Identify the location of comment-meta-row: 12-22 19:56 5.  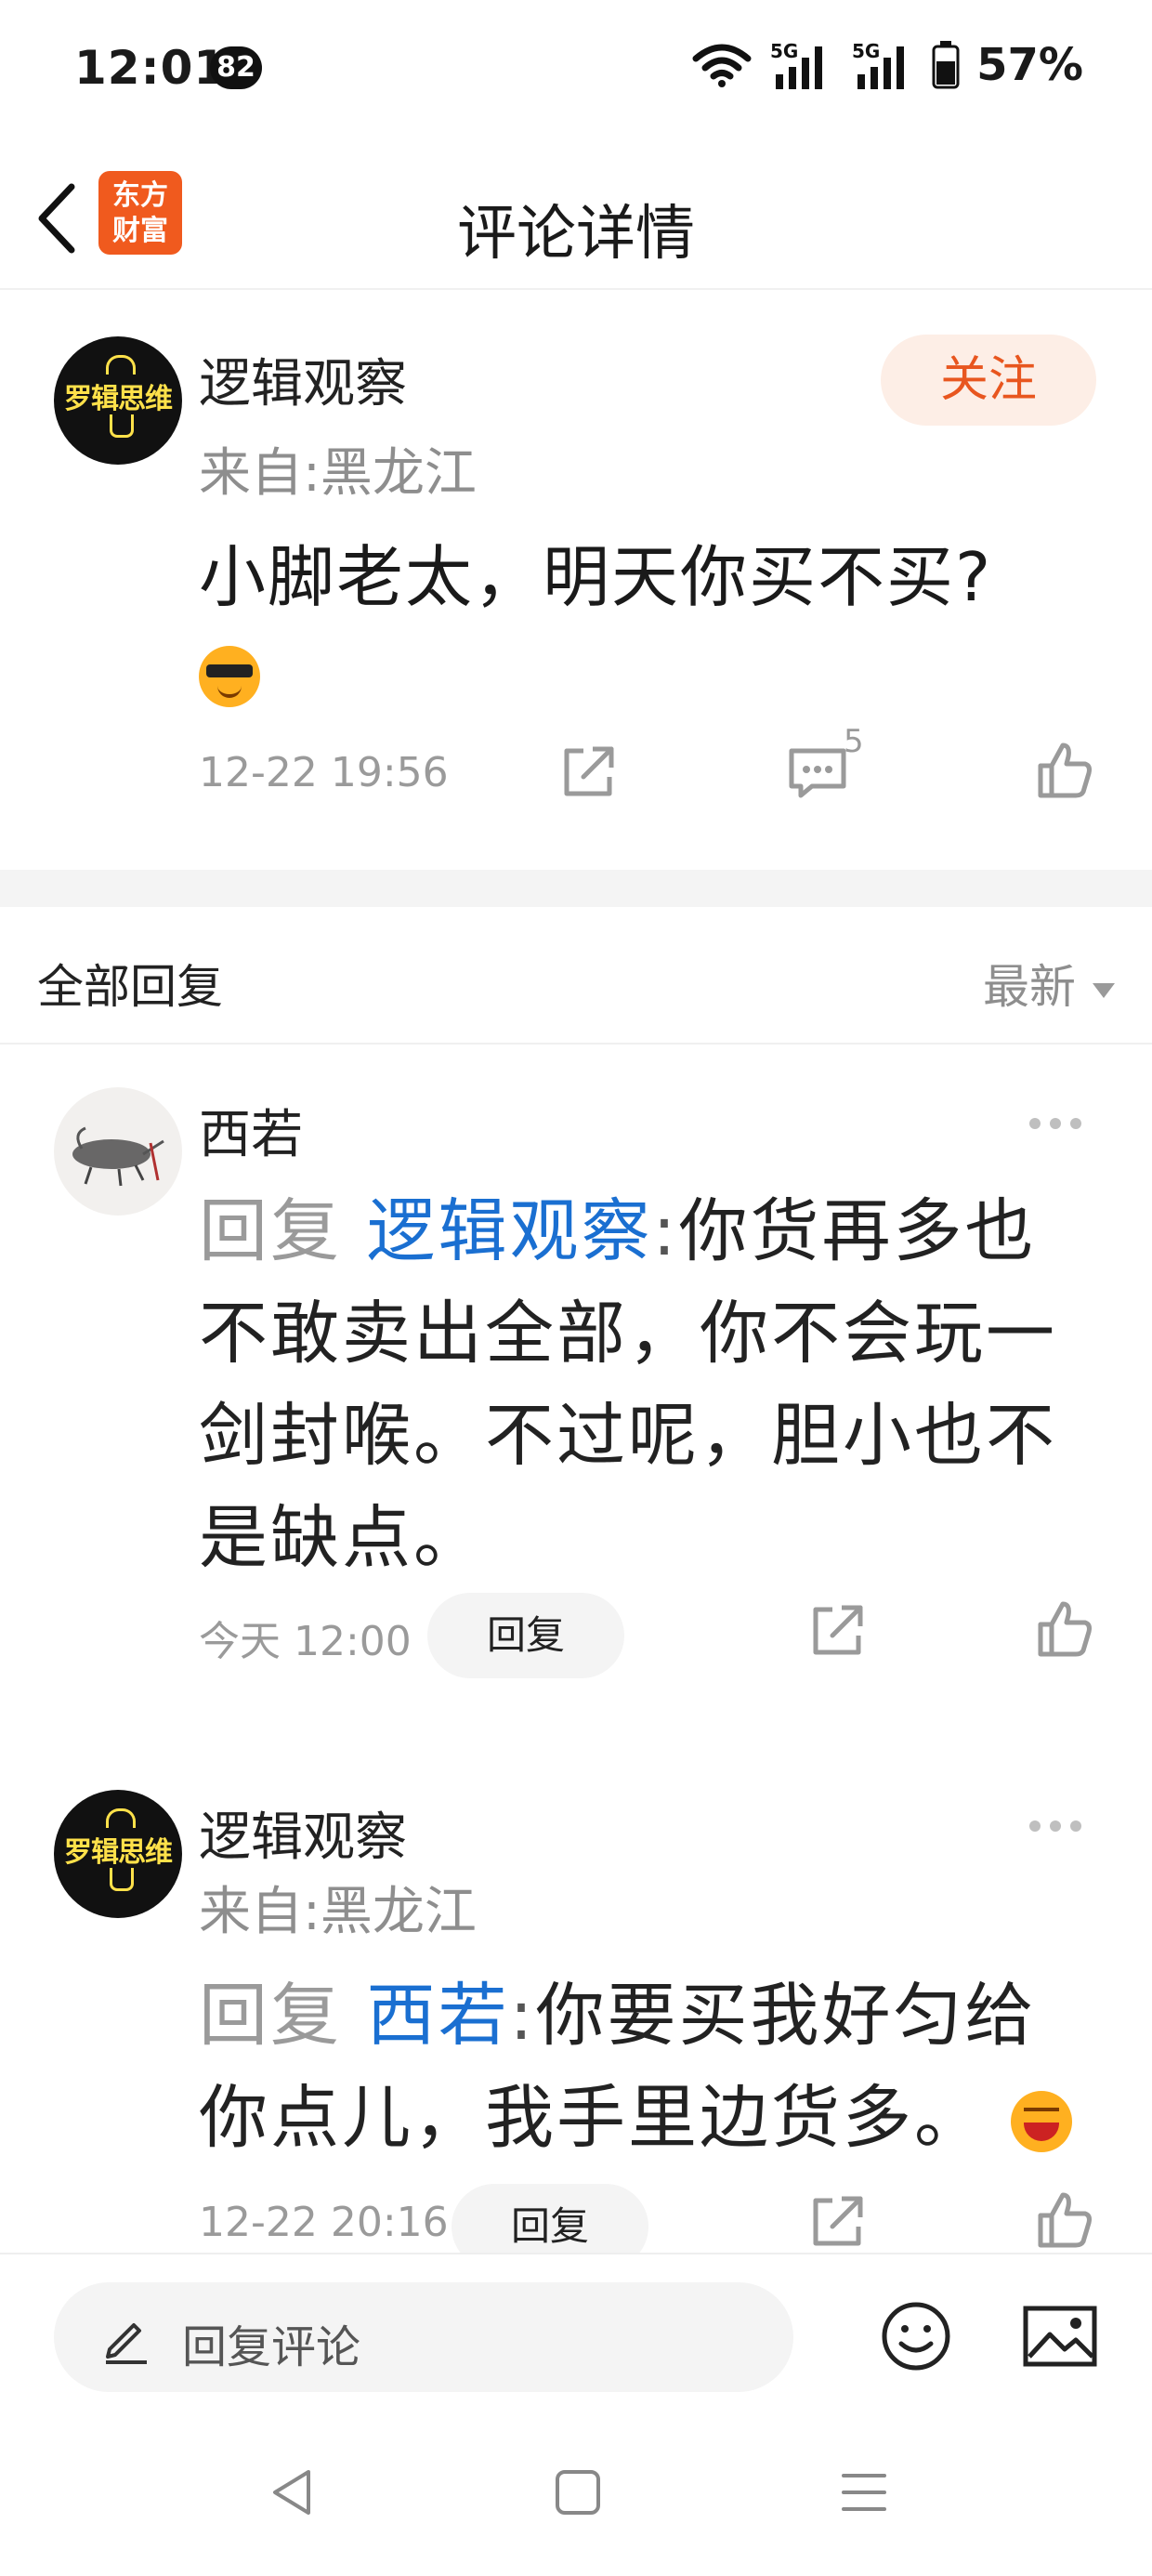
(654, 767).